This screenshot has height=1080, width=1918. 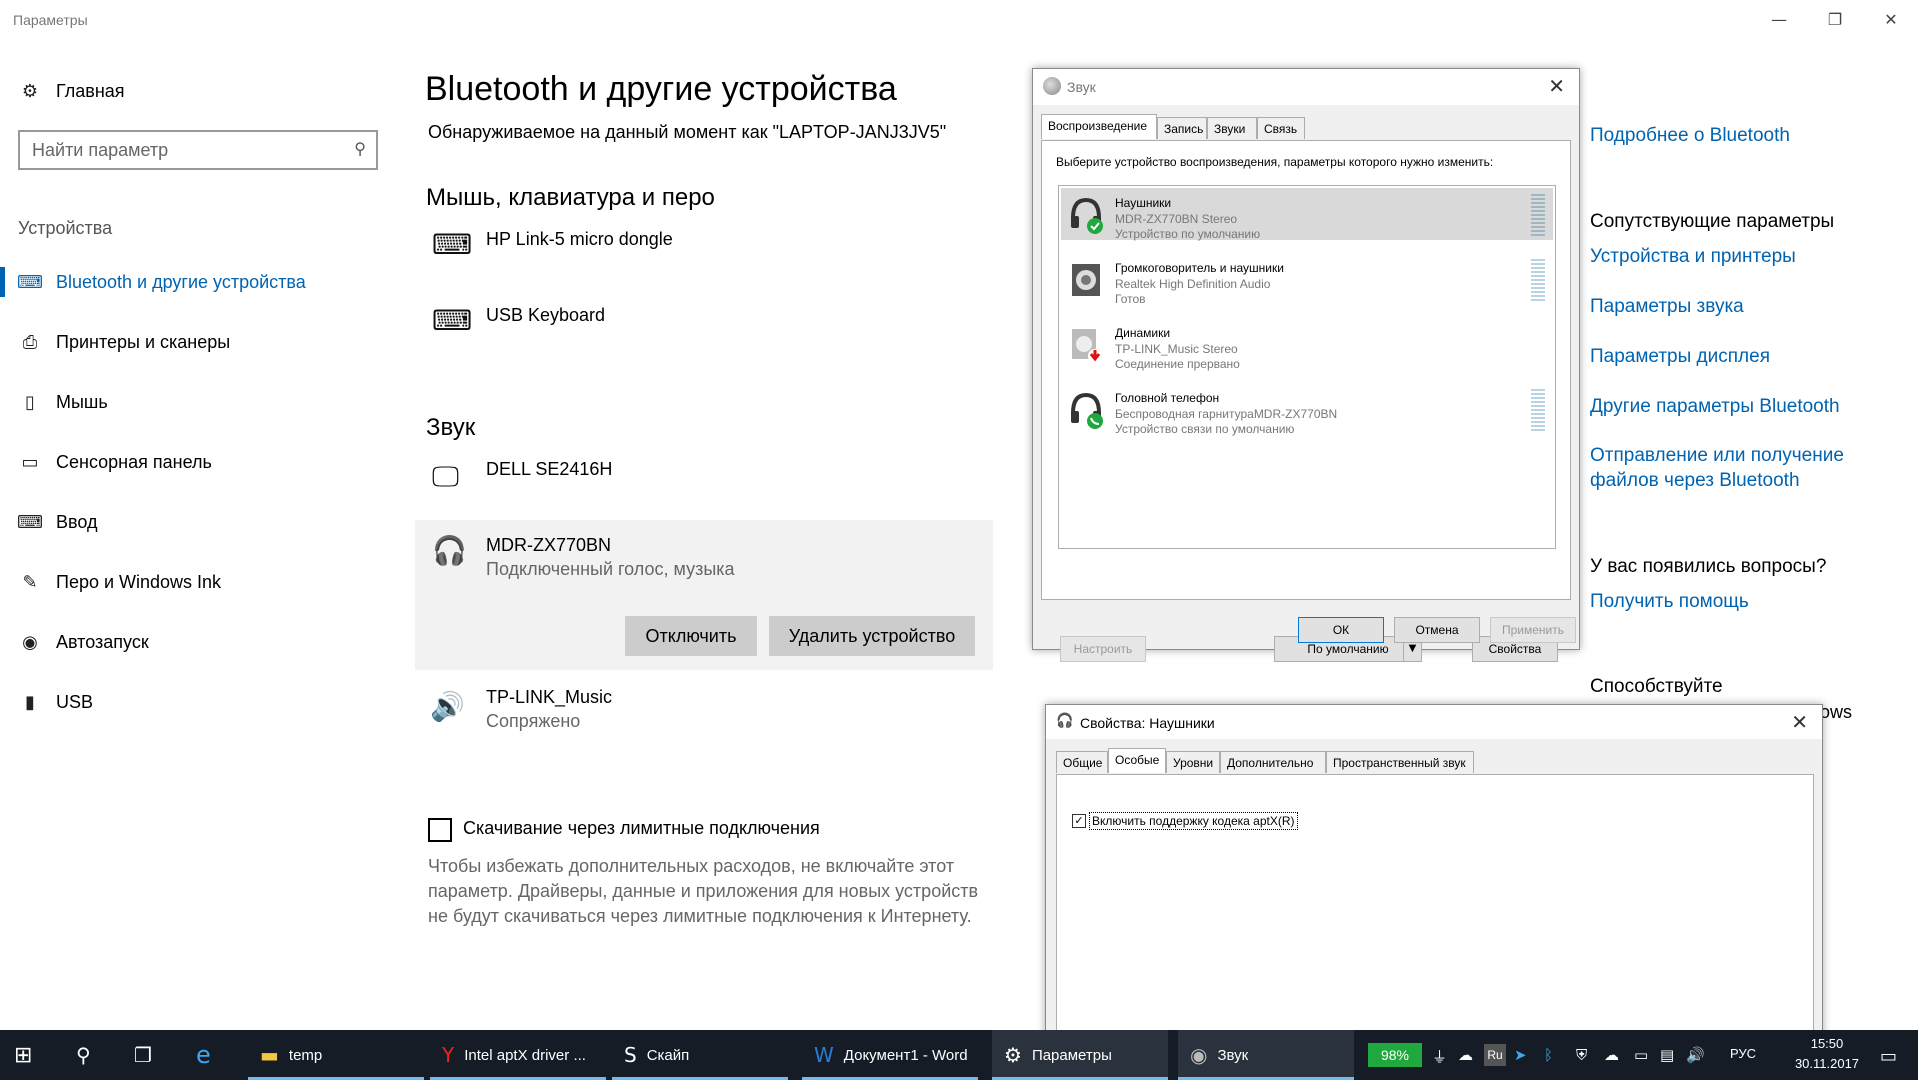 What do you see at coordinates (1435, 910) in the screenshot?
I see `special-panel: ✓ Включить поддержку кодека aptX(R)` at bounding box center [1435, 910].